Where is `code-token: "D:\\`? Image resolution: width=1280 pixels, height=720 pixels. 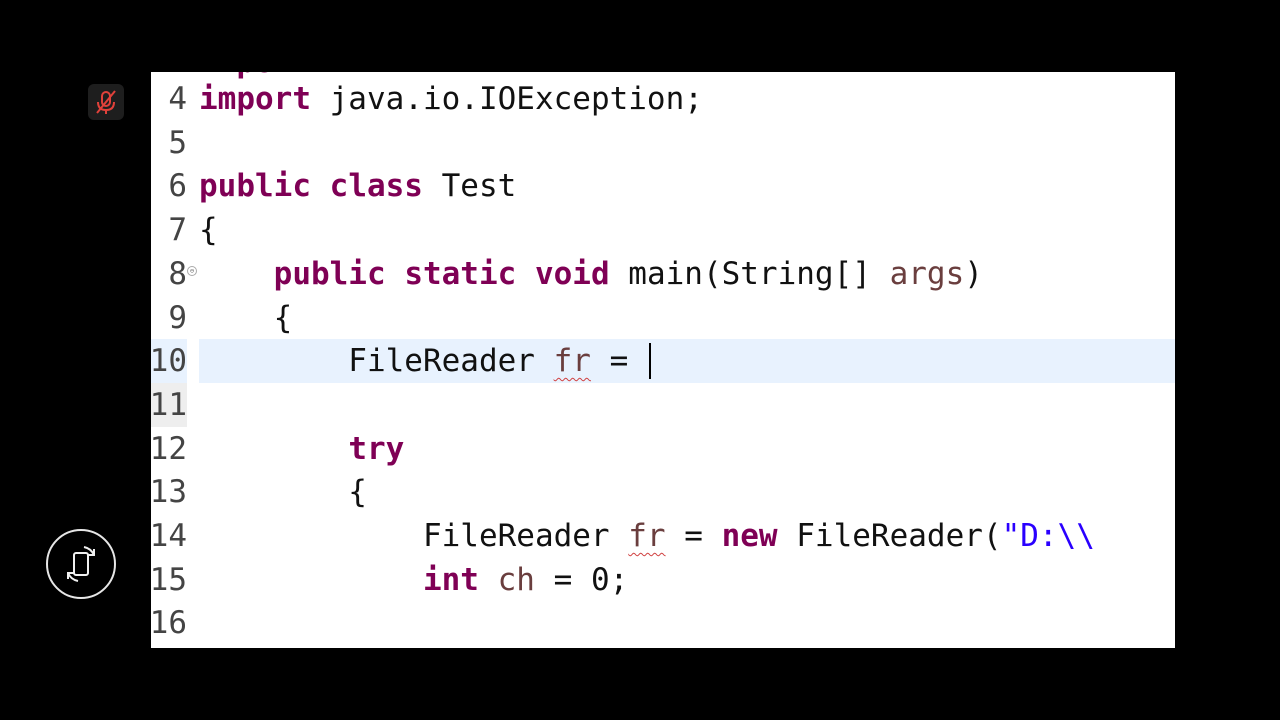
code-token: "D:\\ is located at coordinates (1048, 536).